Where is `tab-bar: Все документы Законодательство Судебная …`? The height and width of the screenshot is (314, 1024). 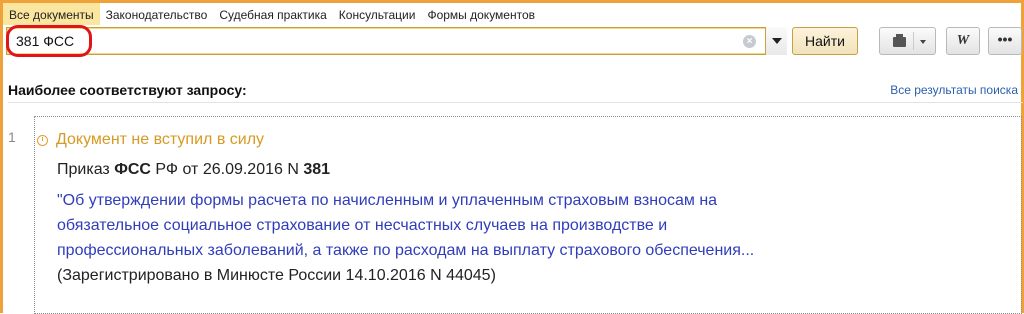 tab-bar: Все документы Законодательство Судебная … is located at coordinates (272, 14).